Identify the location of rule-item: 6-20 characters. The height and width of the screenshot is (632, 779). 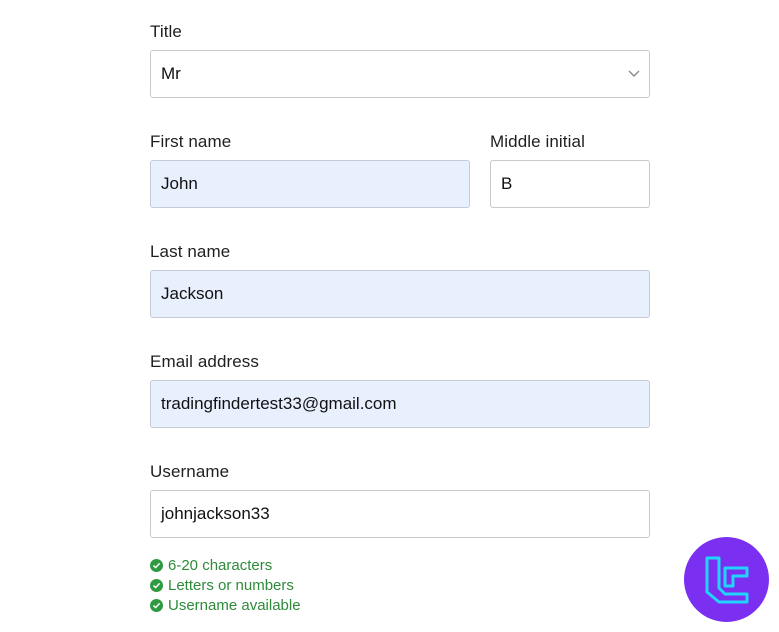
(225, 565).